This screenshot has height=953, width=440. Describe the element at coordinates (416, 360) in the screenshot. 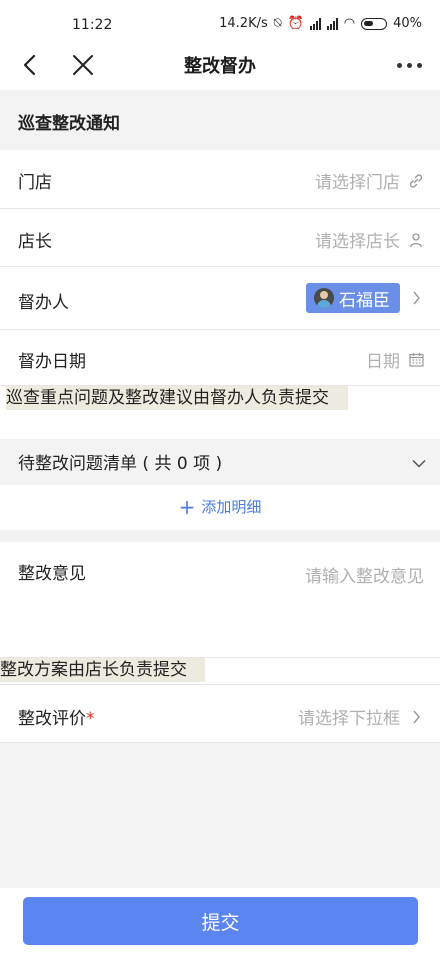

I see `calendar-icon` at that location.